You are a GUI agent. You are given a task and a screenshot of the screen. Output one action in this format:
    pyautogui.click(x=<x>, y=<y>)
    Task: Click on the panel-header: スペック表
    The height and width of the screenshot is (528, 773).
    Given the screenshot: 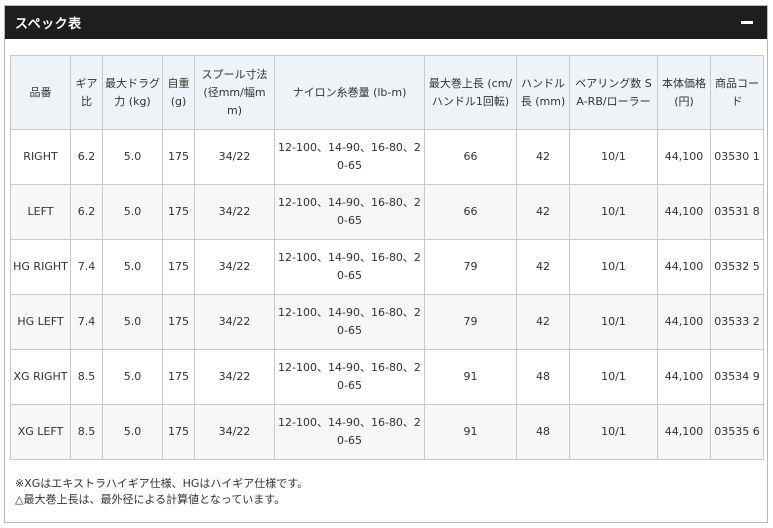 What is the action you would take?
    pyautogui.click(x=386, y=22)
    